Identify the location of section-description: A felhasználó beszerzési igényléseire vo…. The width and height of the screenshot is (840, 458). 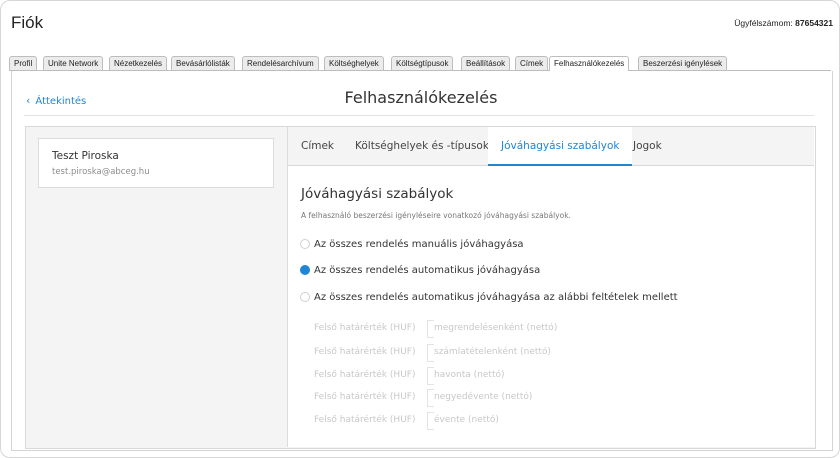
(436, 215).